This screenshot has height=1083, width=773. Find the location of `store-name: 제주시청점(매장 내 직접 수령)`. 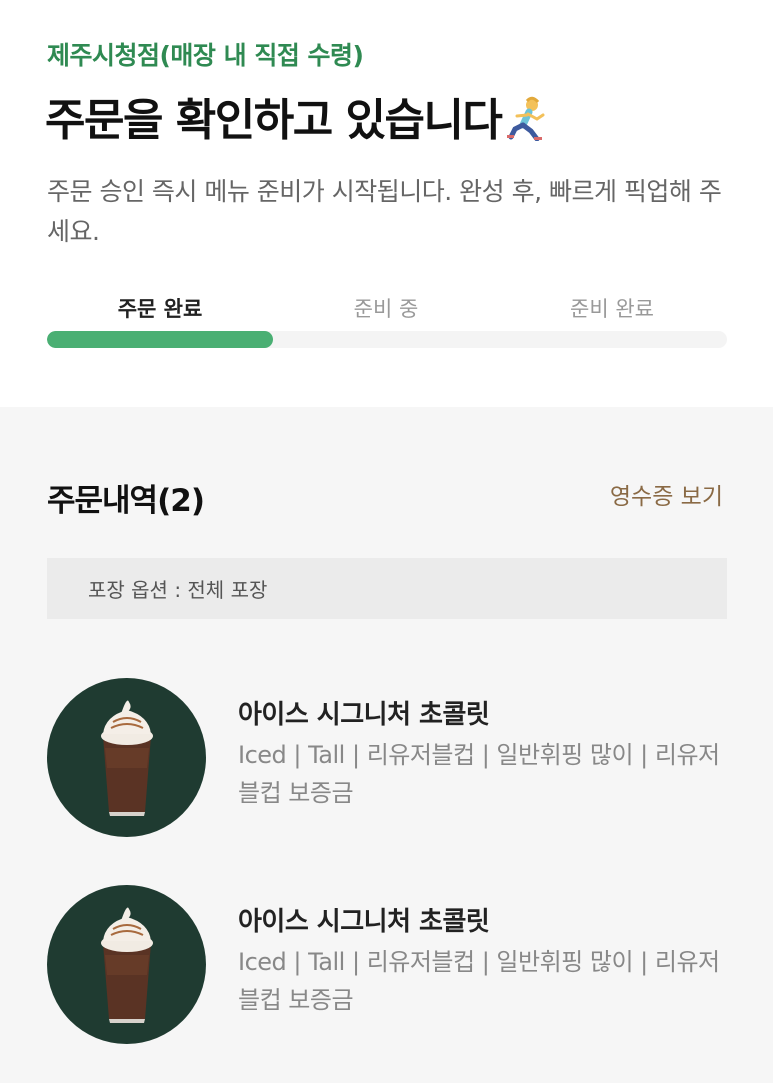

store-name: 제주시청점(매장 내 직접 수령) is located at coordinates (205, 55).